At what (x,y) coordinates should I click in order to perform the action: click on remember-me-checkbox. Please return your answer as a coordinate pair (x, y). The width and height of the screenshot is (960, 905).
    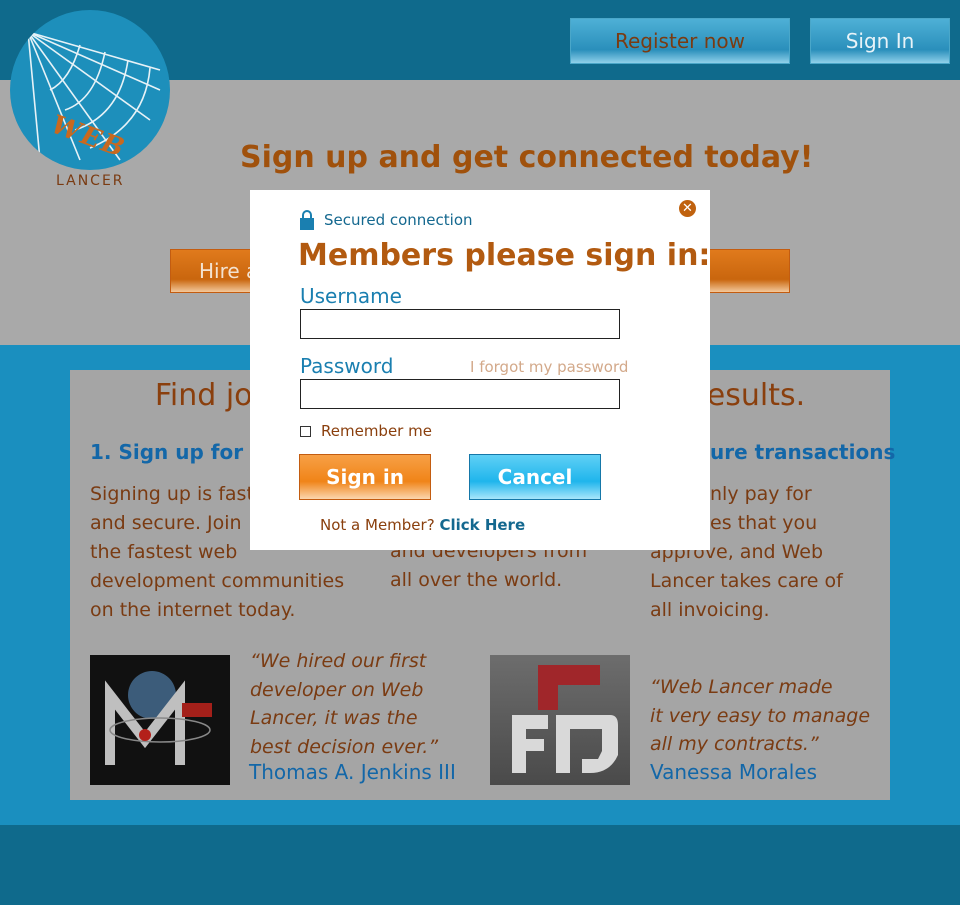
    Looking at the image, I should click on (305, 431).